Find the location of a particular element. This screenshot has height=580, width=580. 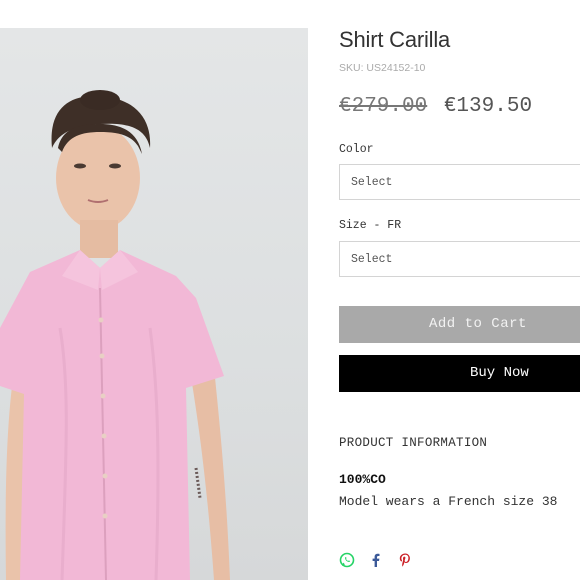

sale-price: €139.50 is located at coordinates (488, 106).